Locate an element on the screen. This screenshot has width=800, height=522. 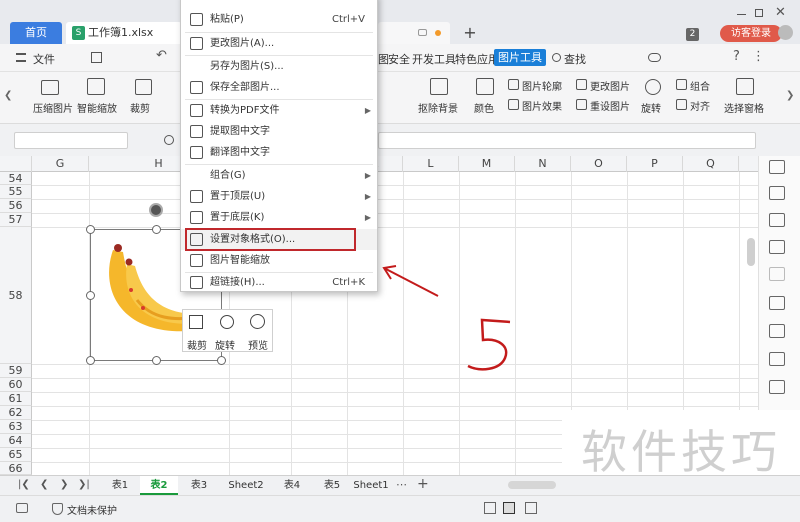
row-header: 55 is located at coordinates (16, 192).